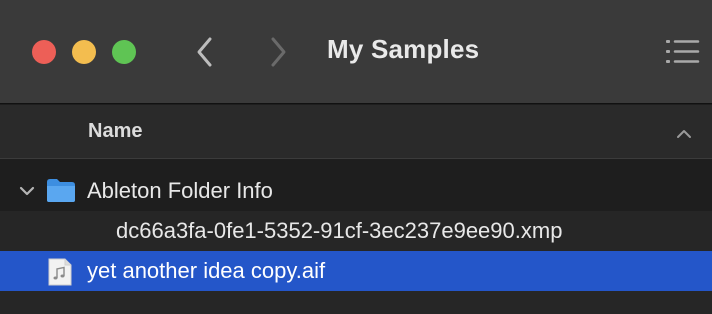 The image size is (712, 314). What do you see at coordinates (356, 271) in the screenshot?
I see `list-item-selected: yet another idea copy.aif` at bounding box center [356, 271].